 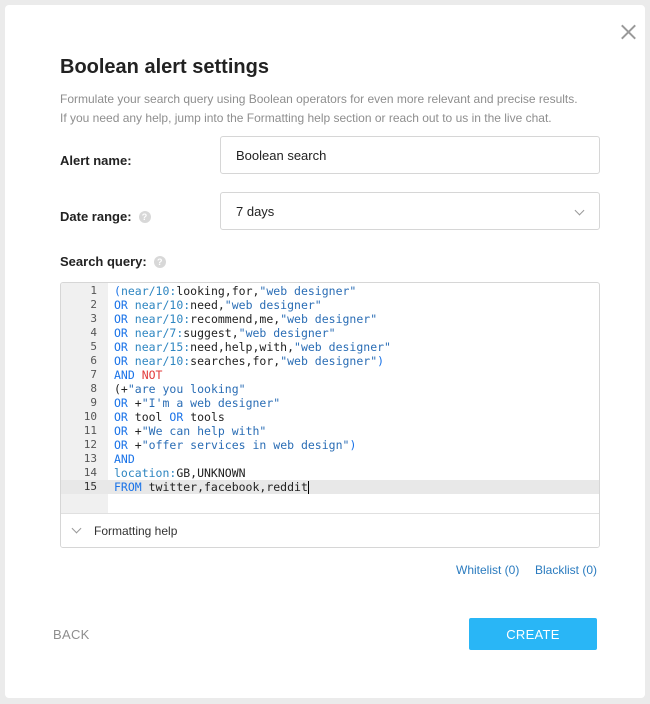 I want to click on date-range-select: 7 days, so click(x=410, y=211).